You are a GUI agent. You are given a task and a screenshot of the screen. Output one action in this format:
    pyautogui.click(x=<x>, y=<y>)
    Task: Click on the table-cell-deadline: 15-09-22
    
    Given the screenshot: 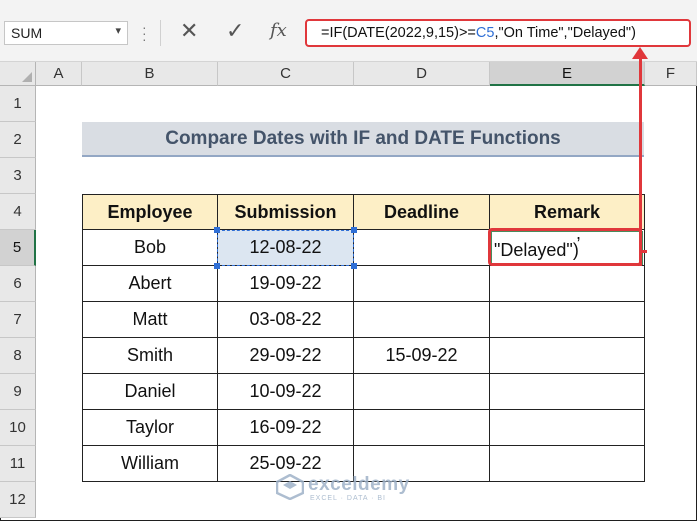 What is the action you would take?
    pyautogui.click(x=422, y=356)
    